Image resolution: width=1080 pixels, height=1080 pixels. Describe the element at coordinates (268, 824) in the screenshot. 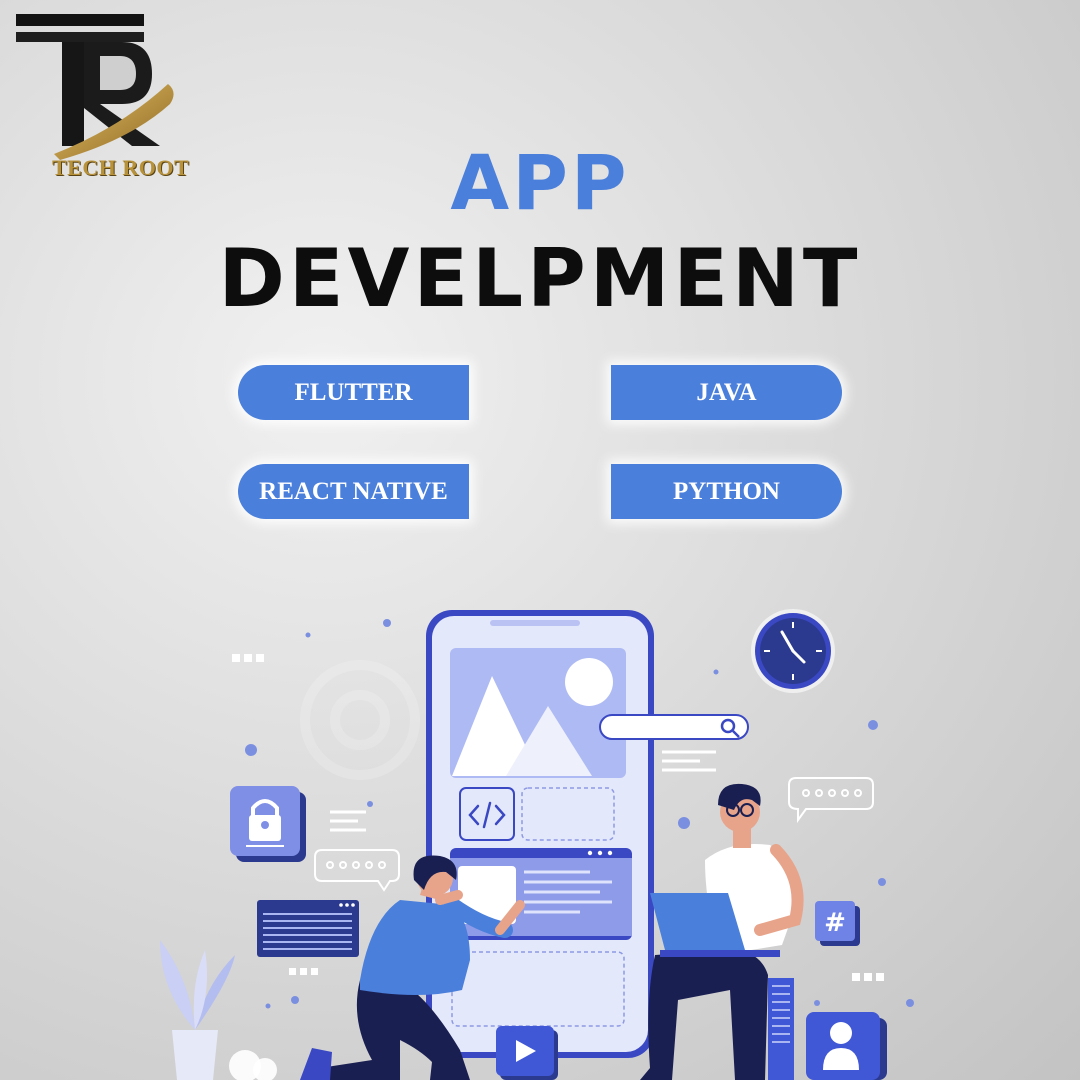

I see `lock-icon` at that location.